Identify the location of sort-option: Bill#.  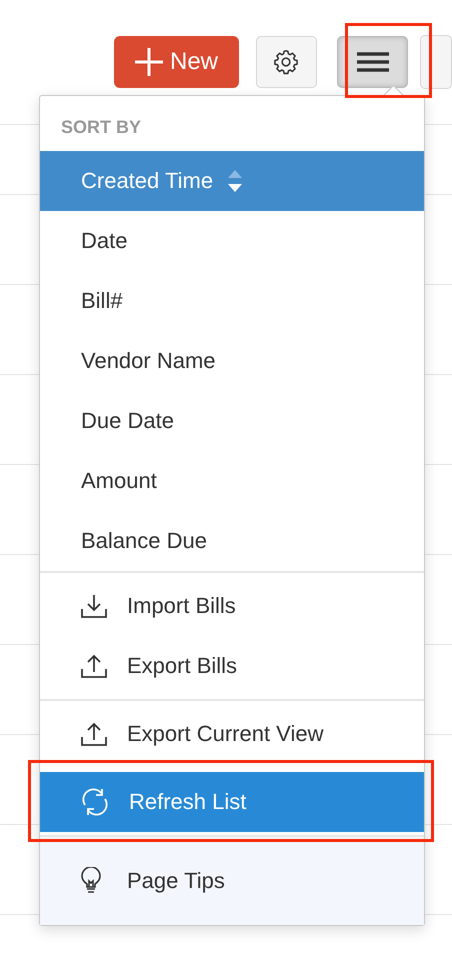
(232, 301).